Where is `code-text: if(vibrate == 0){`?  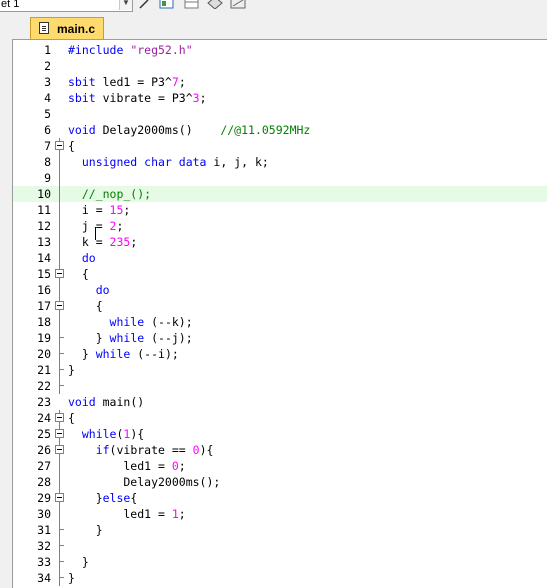
code-text: if(vibrate == 0){ is located at coordinates (141, 450).